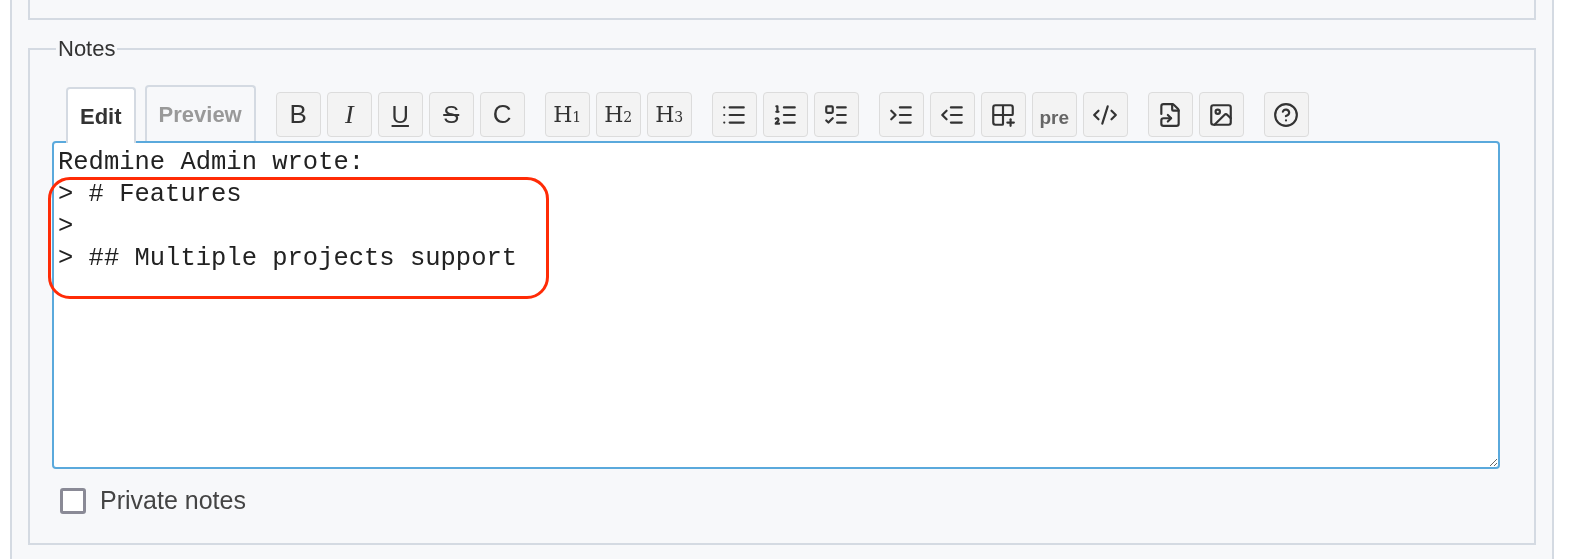  Describe the element at coordinates (785, 114) in the screenshot. I see `numbered-button` at that location.